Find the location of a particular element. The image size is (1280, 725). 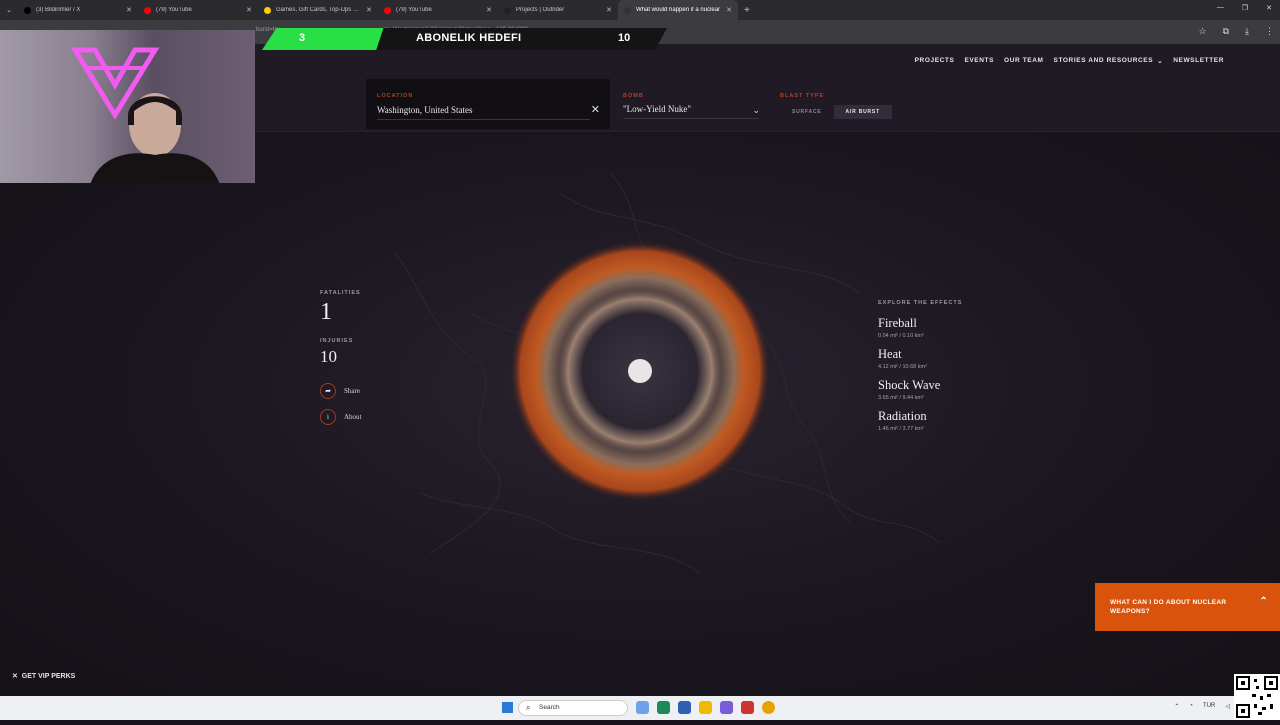

nav-item: OUR TEAM is located at coordinates (1023, 61).